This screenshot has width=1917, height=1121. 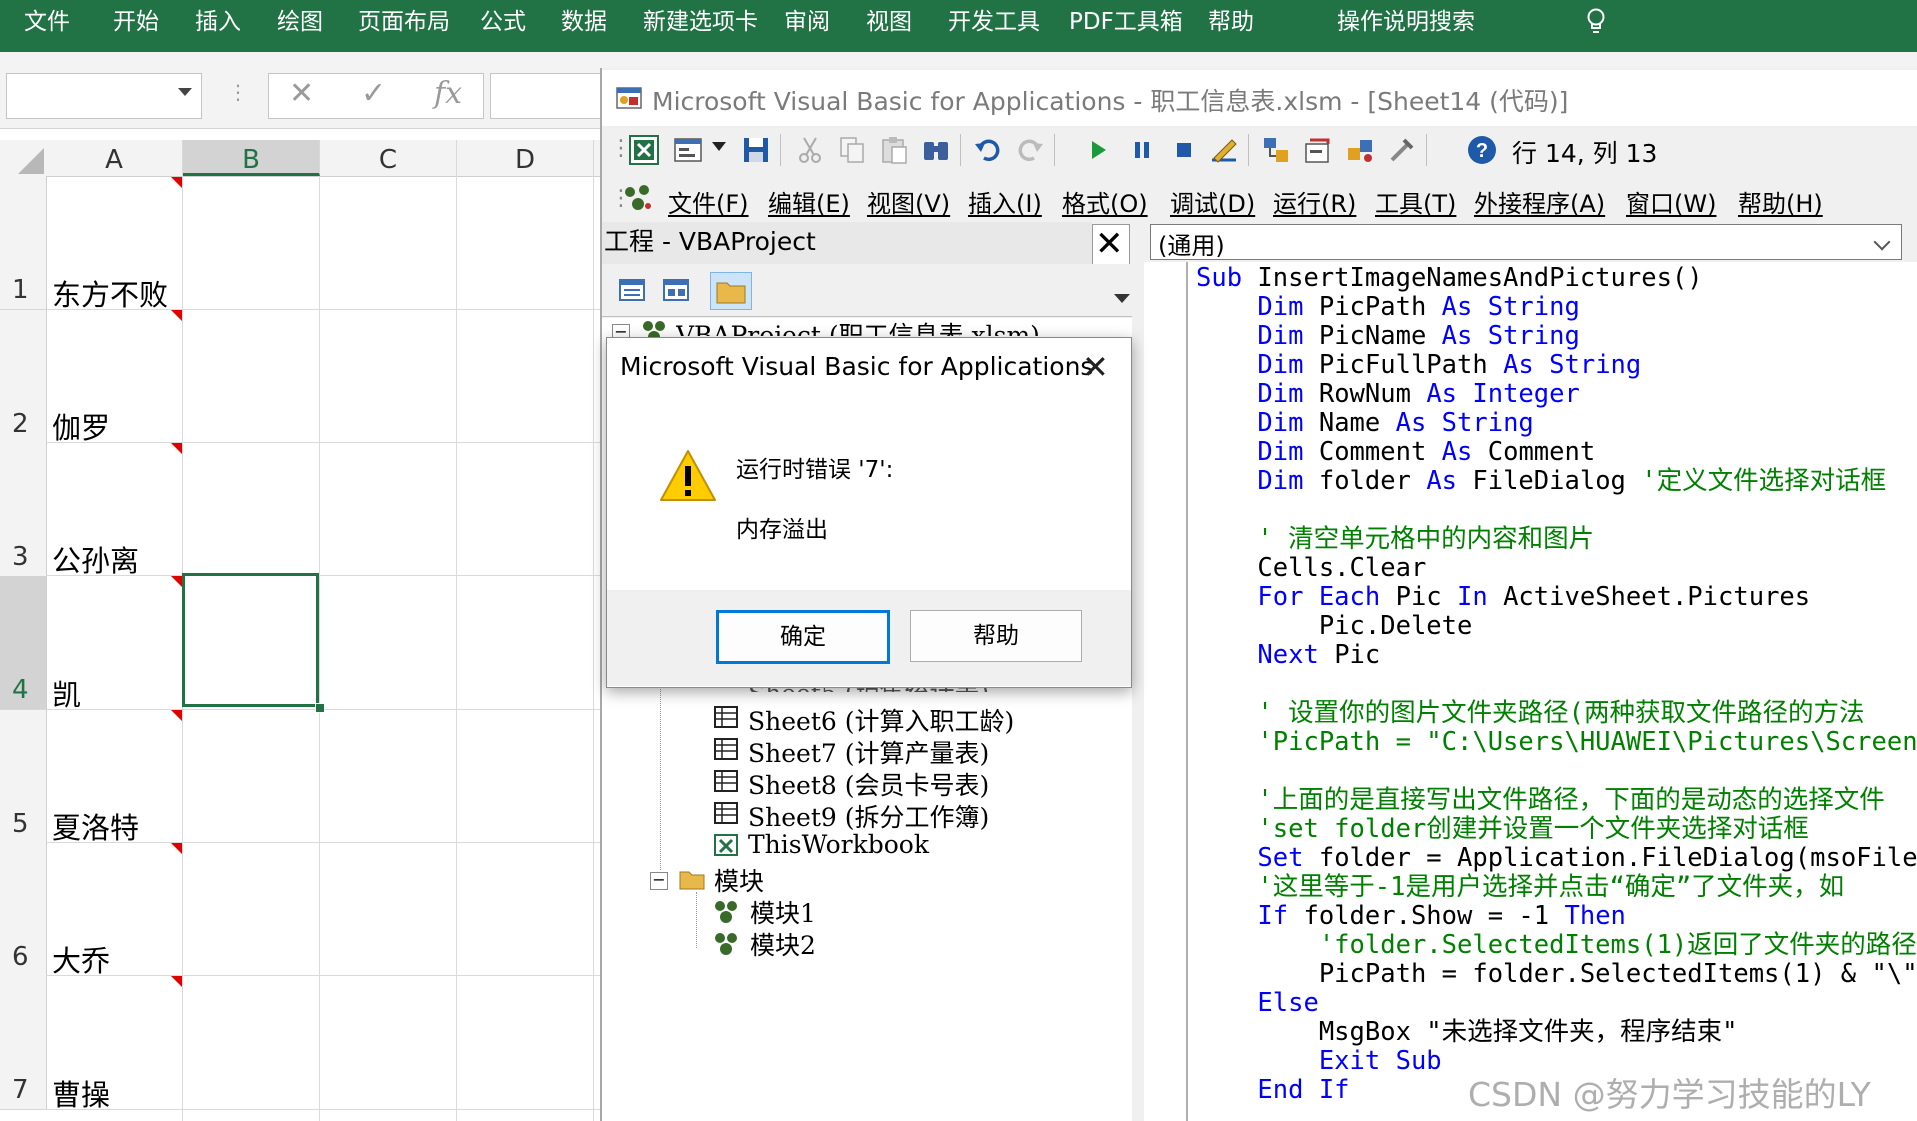 I want to click on code-line: 'set folder创建并设置一个文件夹选择对话框, so click(x=1556, y=829).